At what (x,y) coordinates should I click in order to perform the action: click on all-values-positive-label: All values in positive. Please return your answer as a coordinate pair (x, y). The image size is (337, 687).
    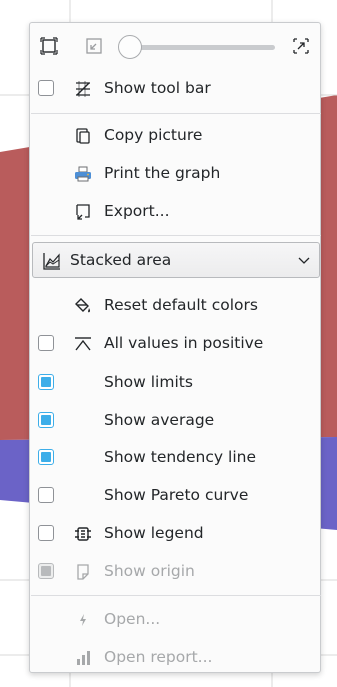
    Looking at the image, I should click on (184, 343).